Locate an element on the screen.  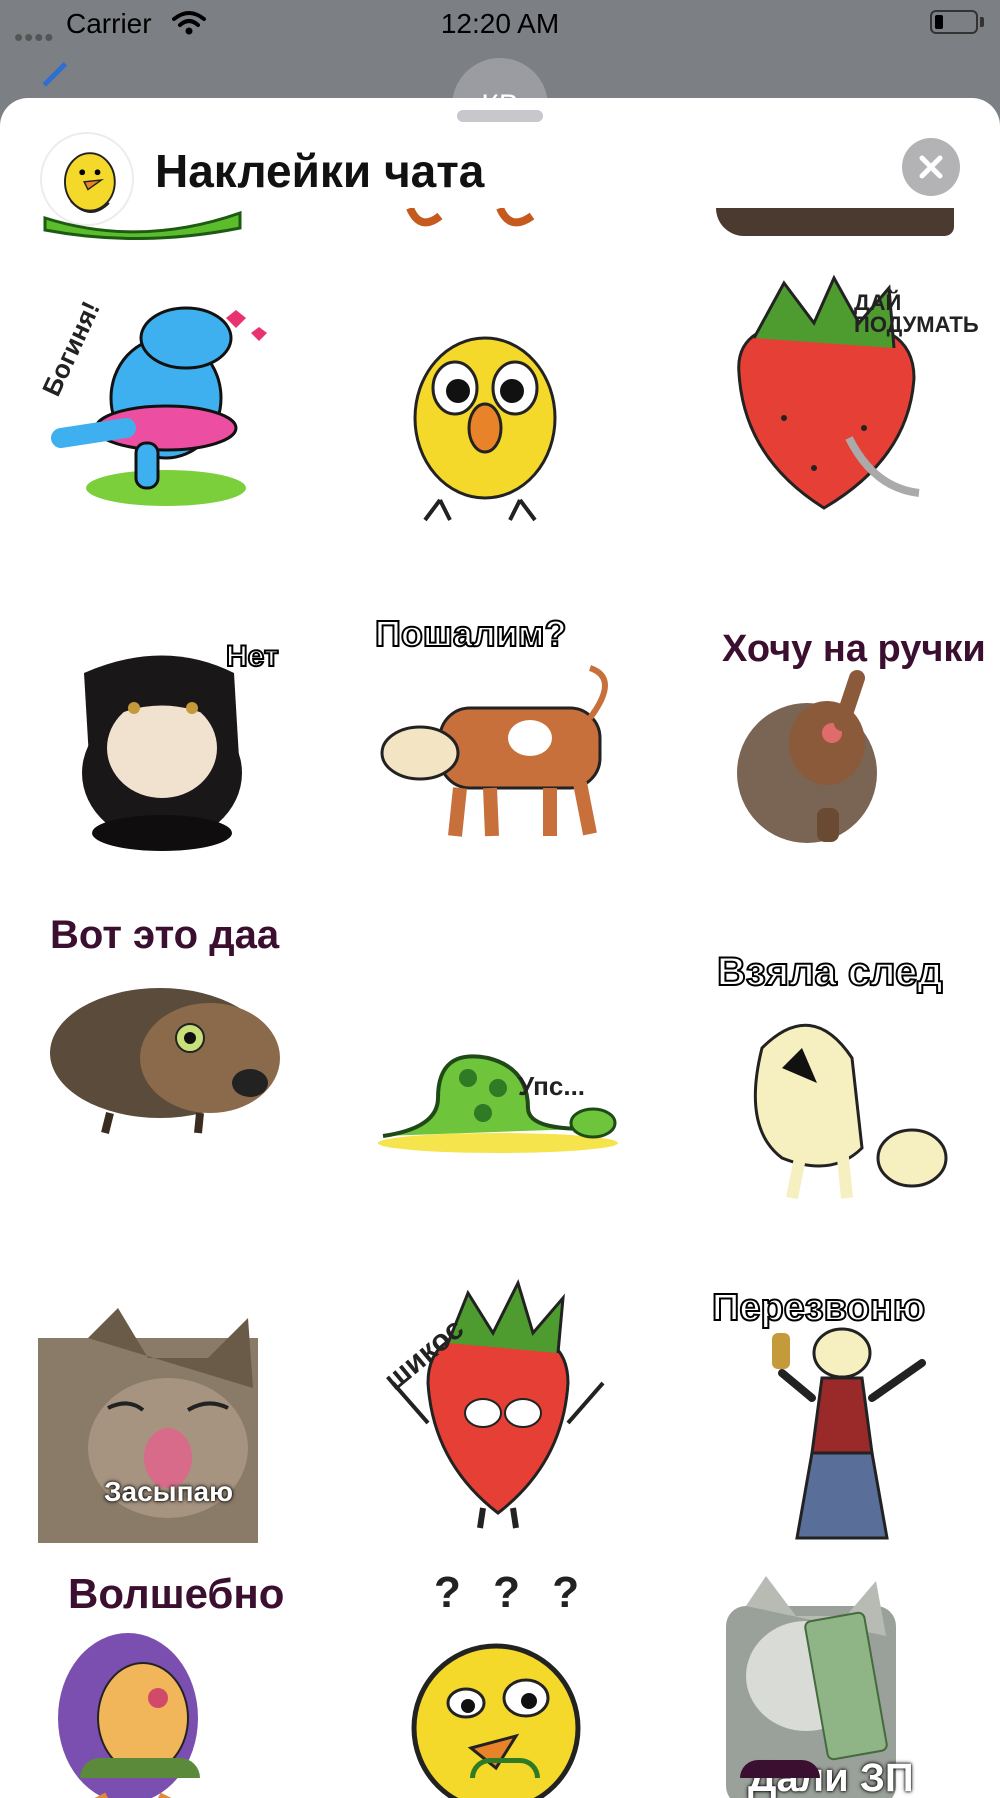
sticker-caption: ДАЙ ПОДУМАТЬ is located at coordinates (916, 313).